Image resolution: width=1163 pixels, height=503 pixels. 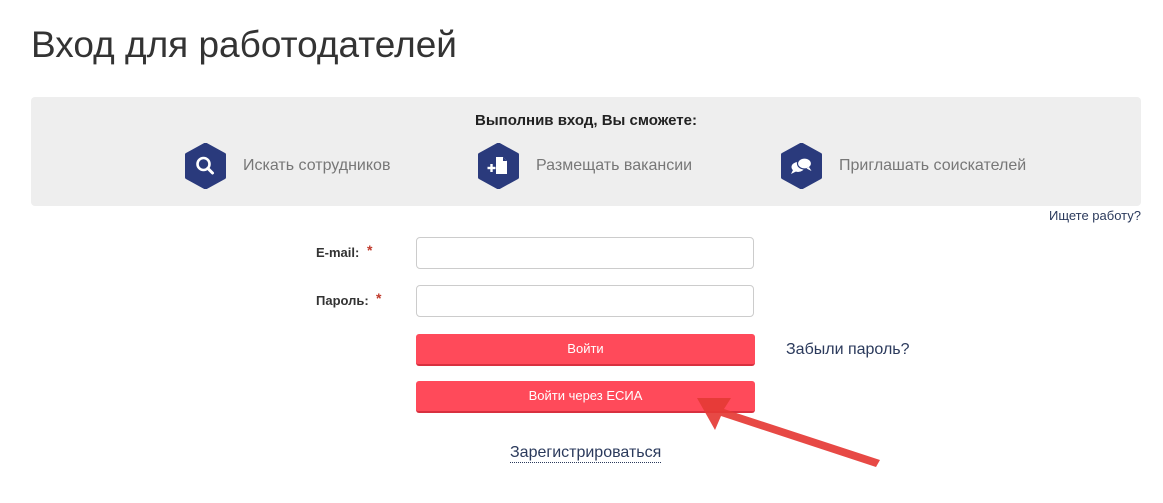 I want to click on benefit-search-employees: Искать сотрудников, so click(x=287, y=166).